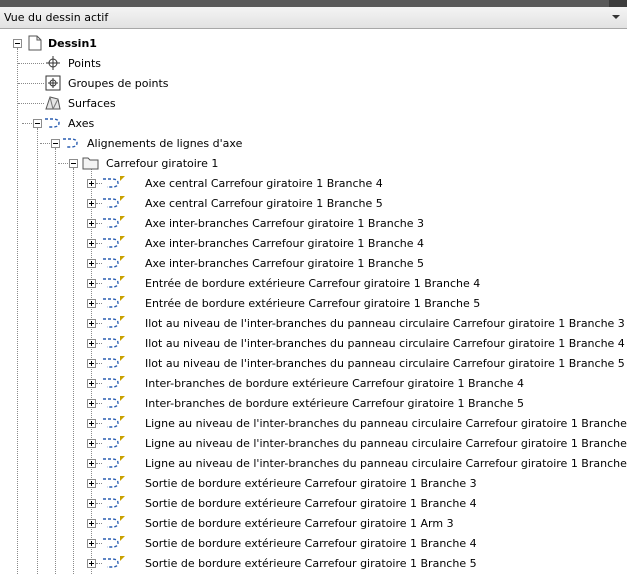  Describe the element at coordinates (85, 63) in the screenshot. I see `tree-node-label: Points` at that location.